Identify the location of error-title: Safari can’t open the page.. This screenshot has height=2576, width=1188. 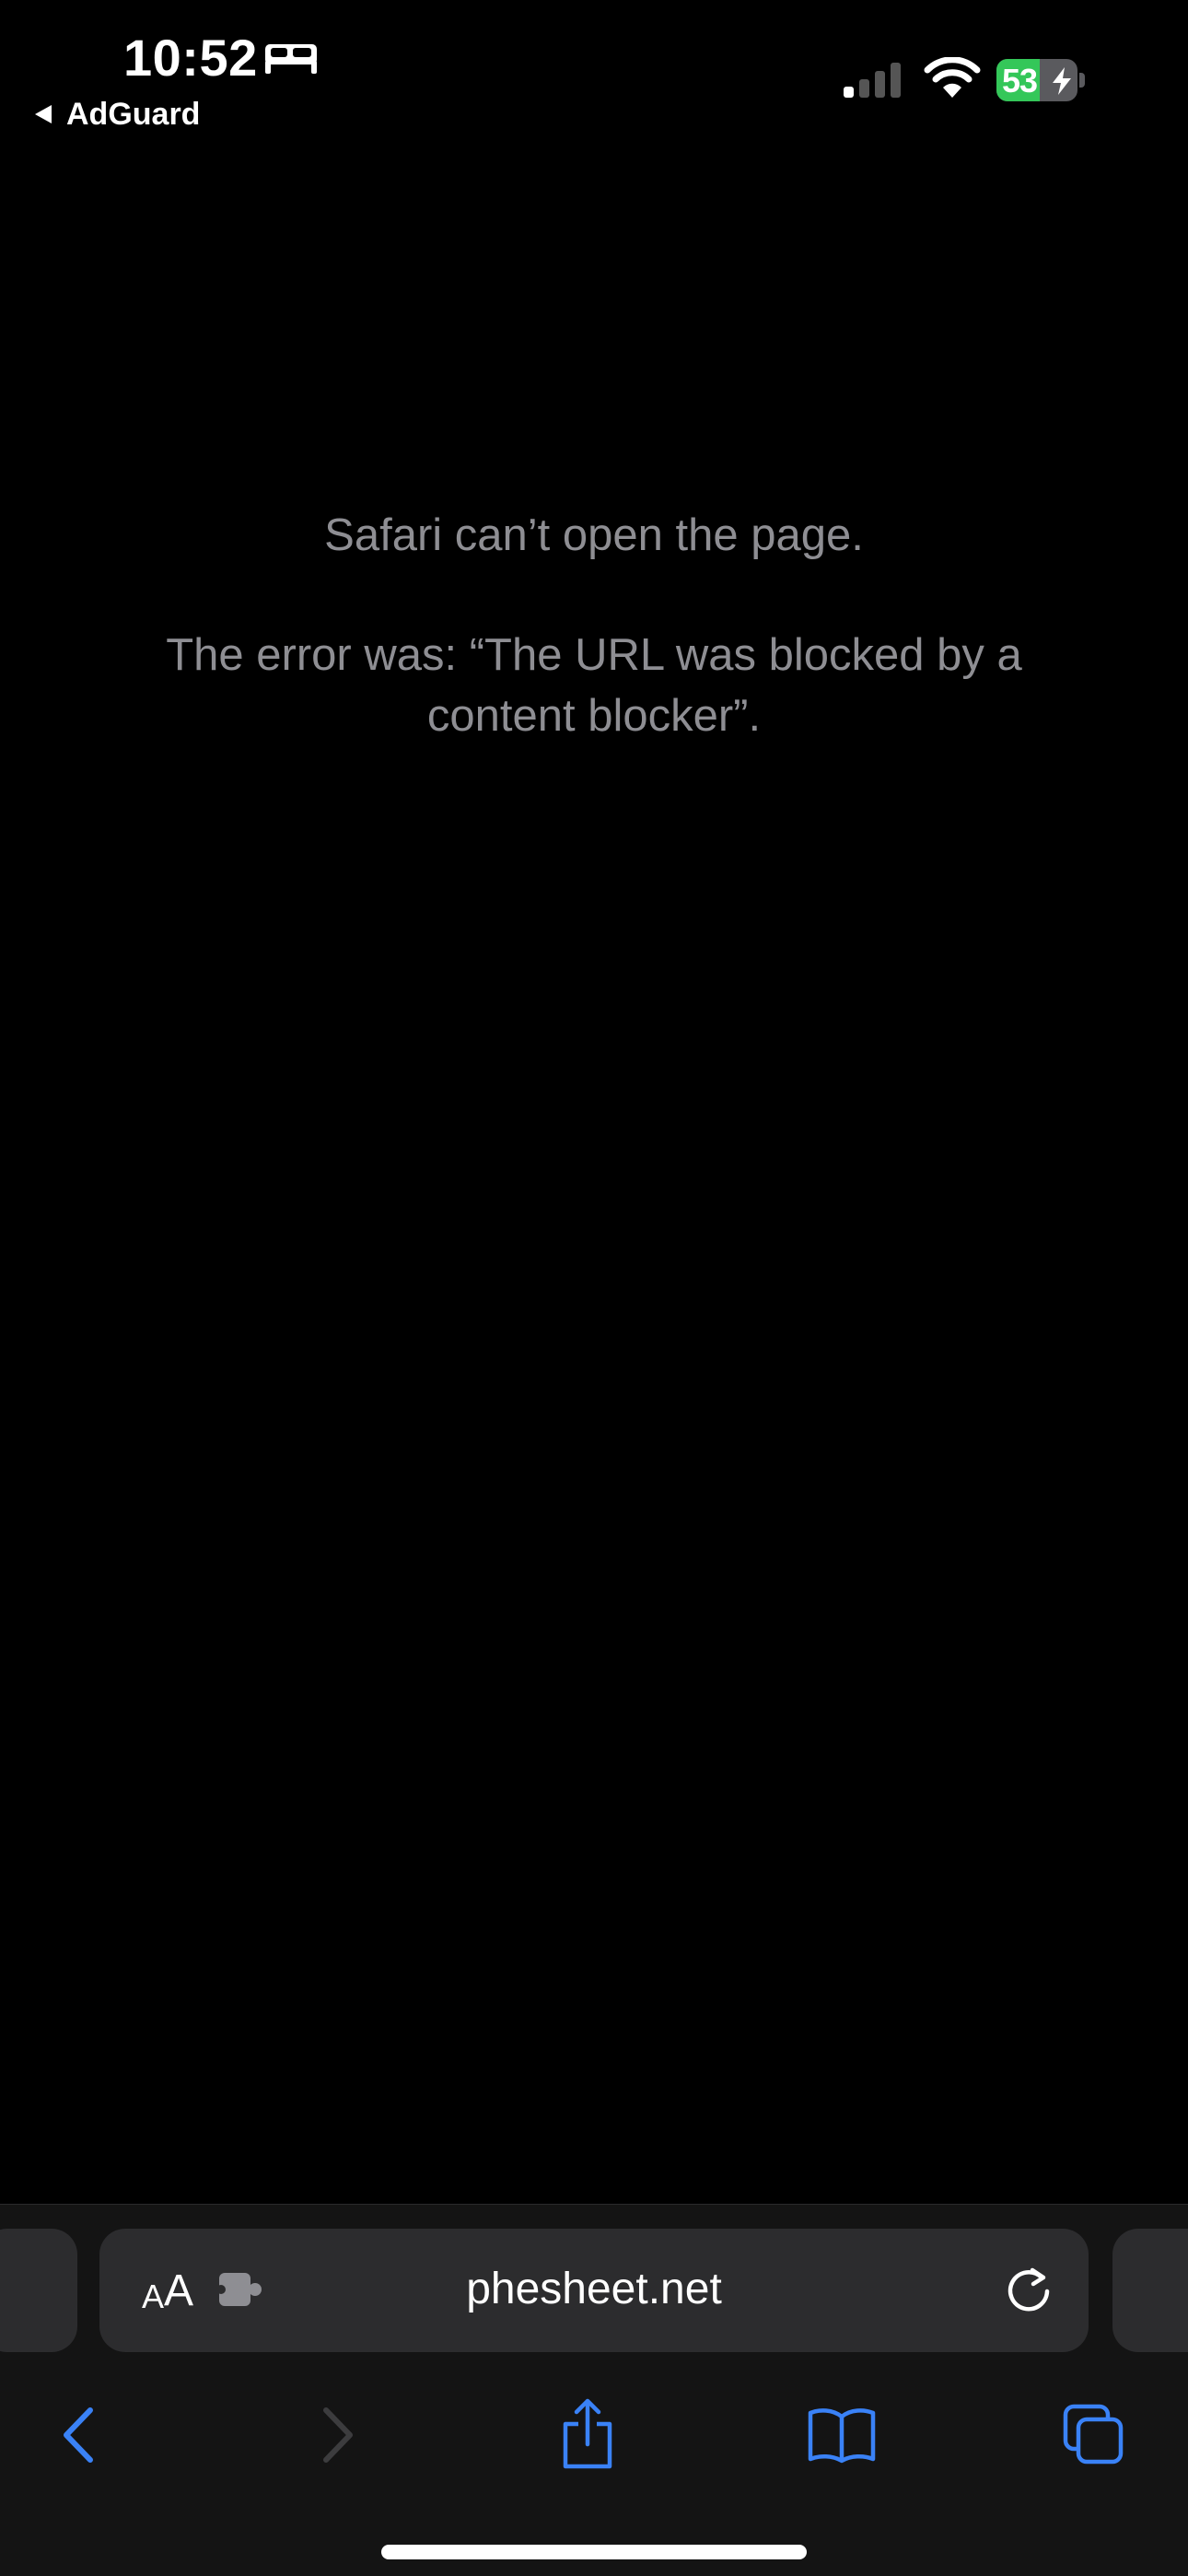
(594, 535).